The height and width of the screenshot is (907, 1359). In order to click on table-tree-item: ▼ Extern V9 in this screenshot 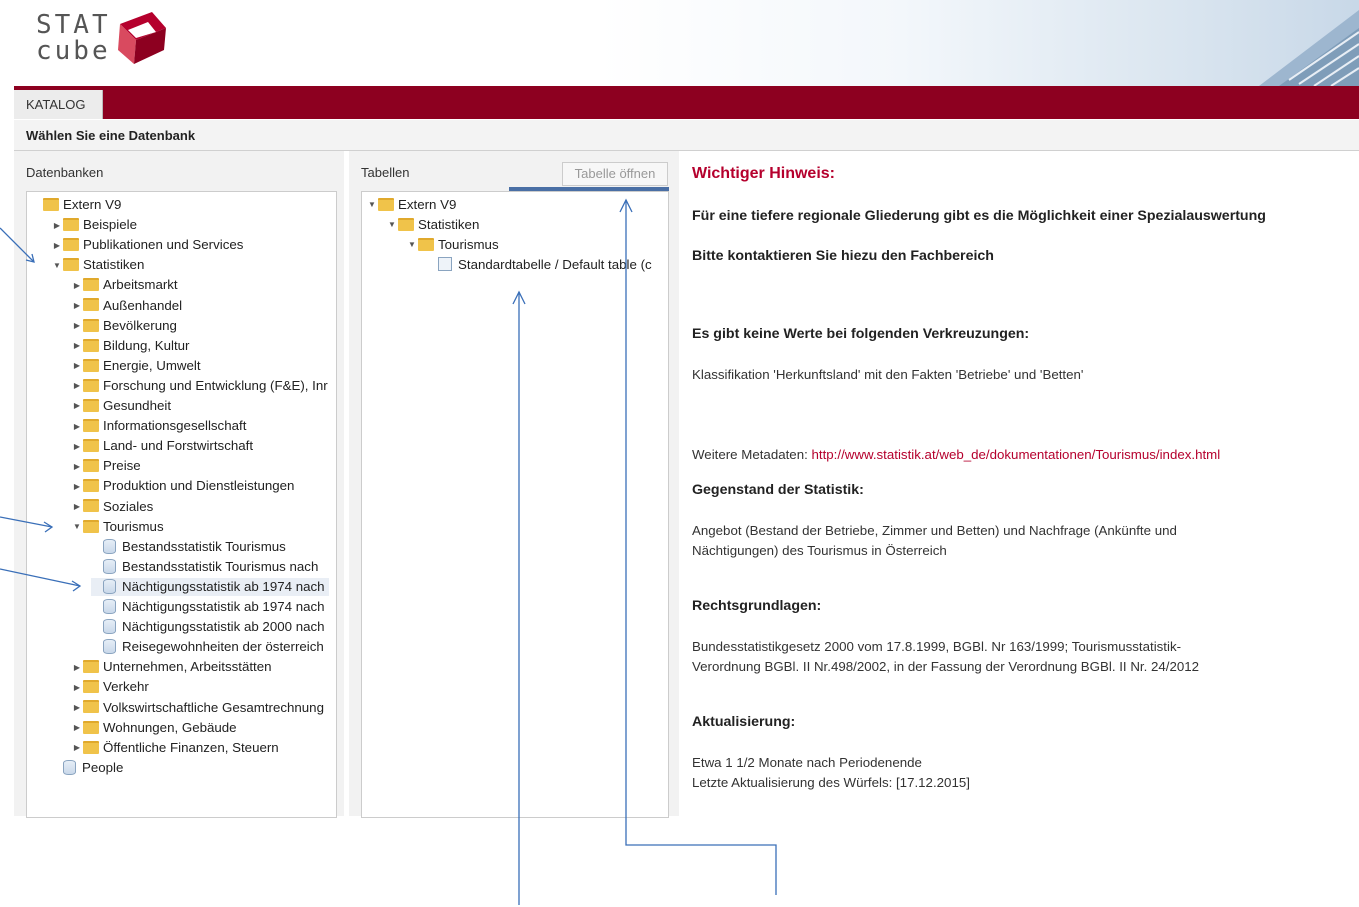, I will do `click(411, 205)`.